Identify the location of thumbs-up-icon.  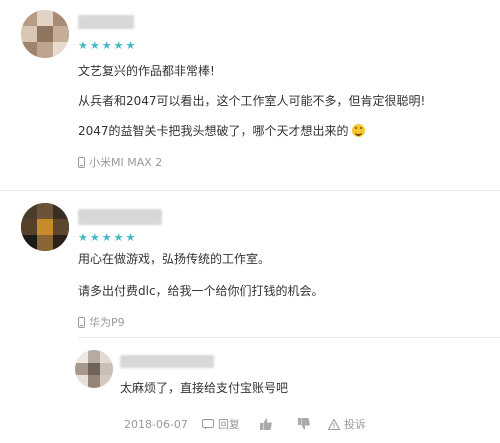
(265, 424).